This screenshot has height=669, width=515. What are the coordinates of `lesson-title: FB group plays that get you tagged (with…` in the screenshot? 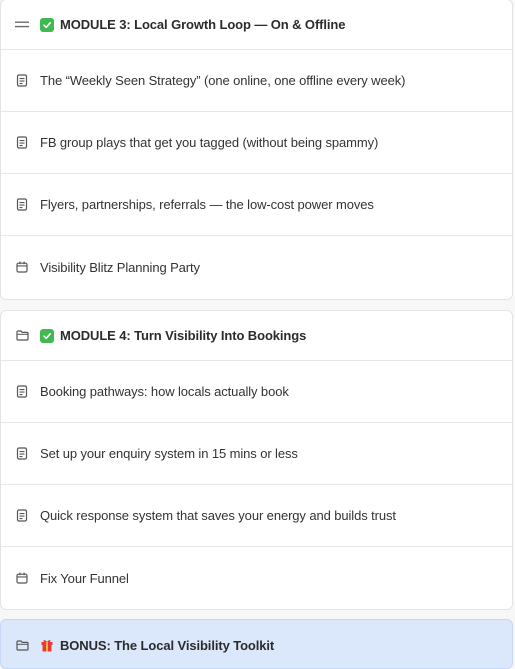 It's located at (209, 142).